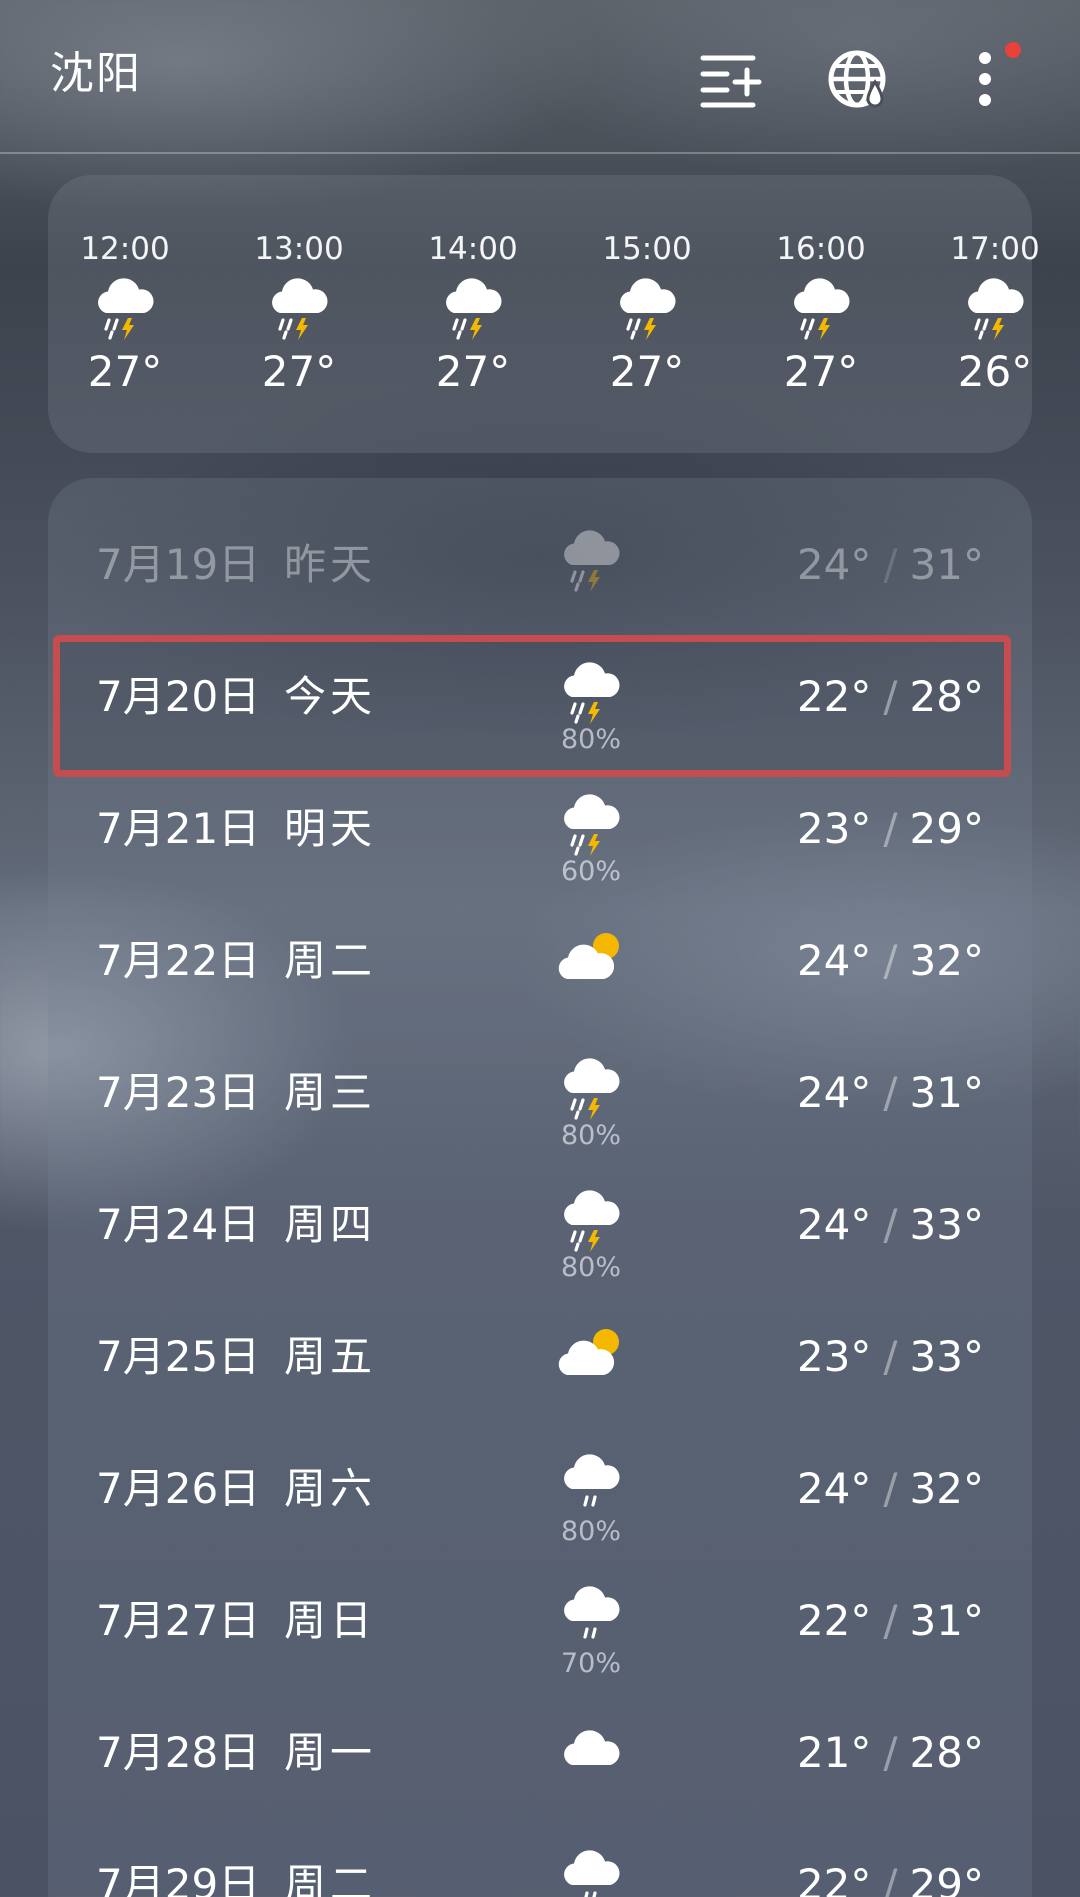  Describe the element at coordinates (946, 696) in the screenshot. I see `high-temp: 28°` at that location.